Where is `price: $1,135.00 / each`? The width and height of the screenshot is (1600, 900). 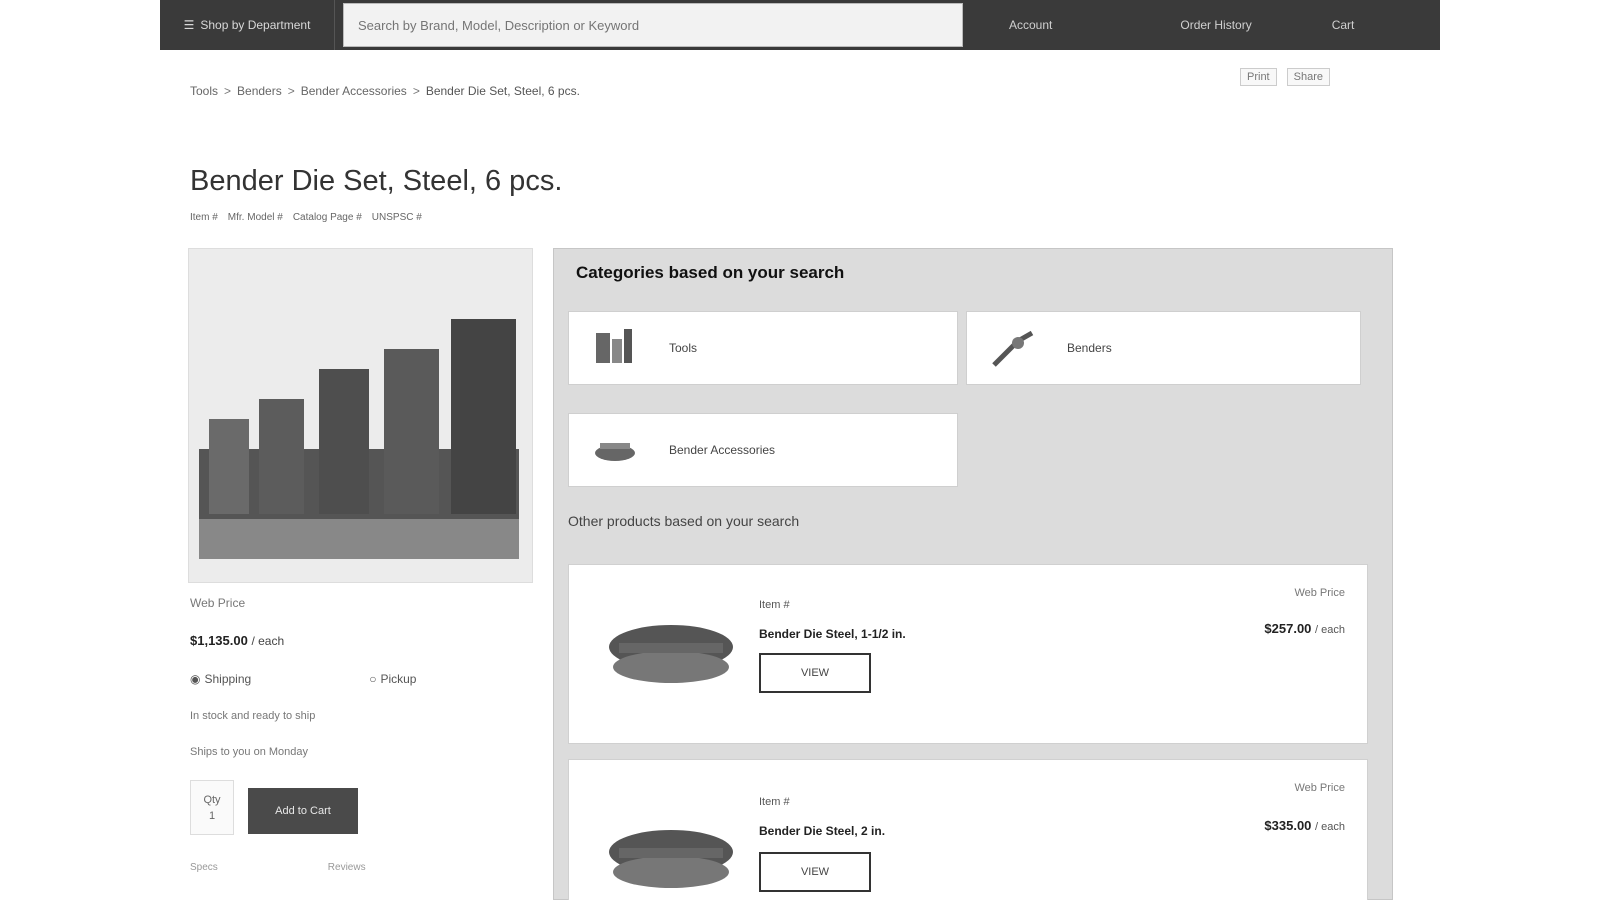
price: $1,135.00 / each is located at coordinates (237, 640).